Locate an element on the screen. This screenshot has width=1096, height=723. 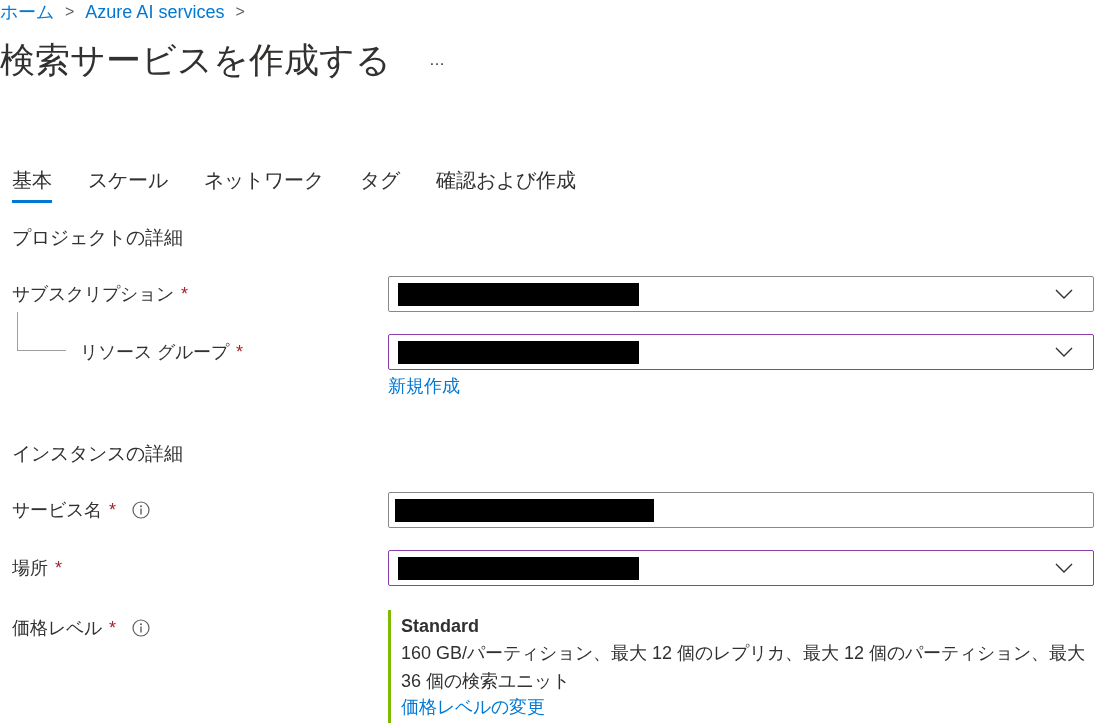
tab: タグ is located at coordinates (380, 185).